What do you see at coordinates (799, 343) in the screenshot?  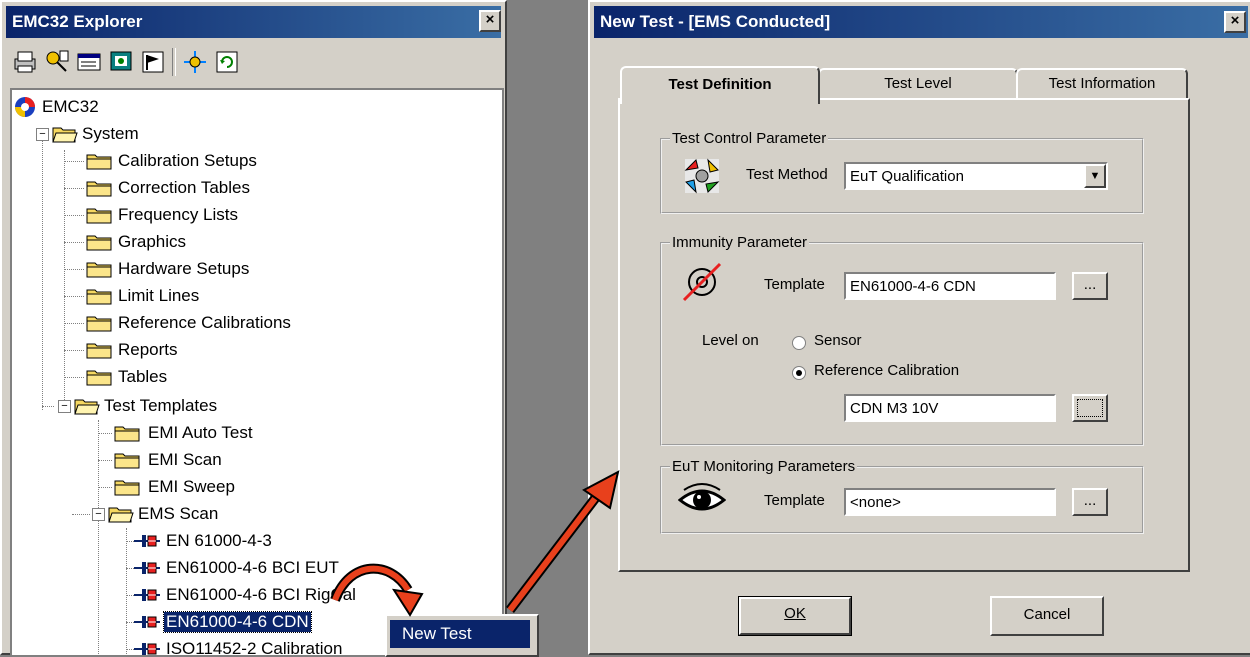 I see `radio-sensor` at bounding box center [799, 343].